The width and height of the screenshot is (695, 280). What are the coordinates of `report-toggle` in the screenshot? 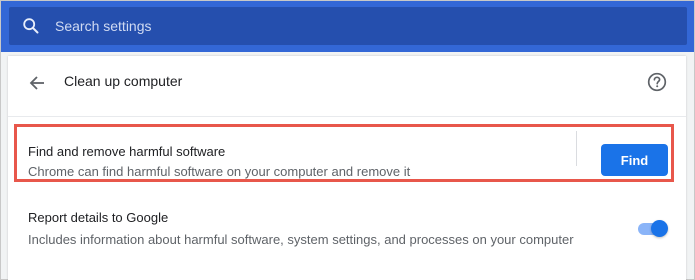 It's located at (652, 228).